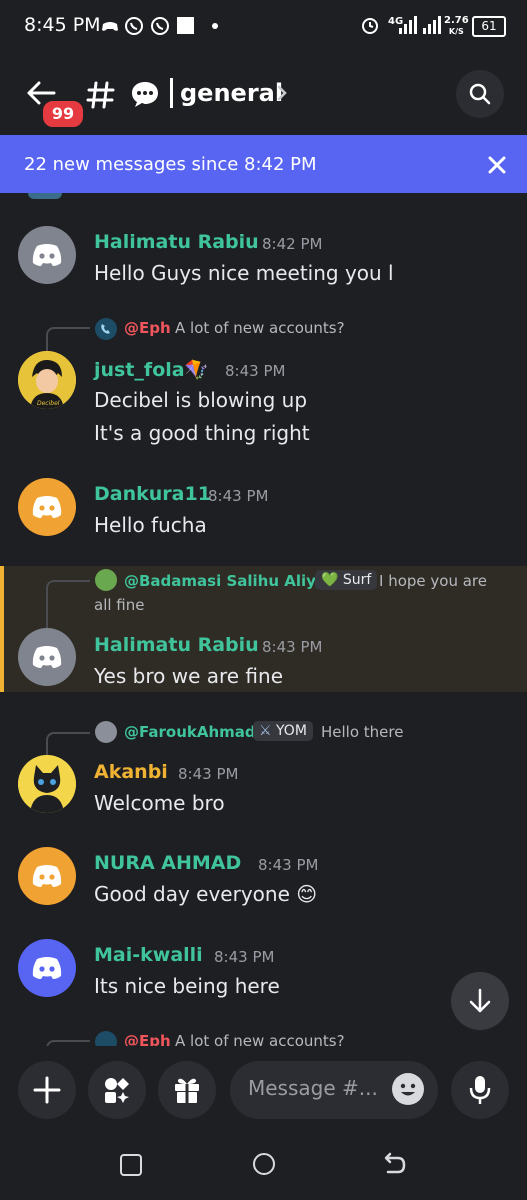 Image resolution: width=527 pixels, height=1200 pixels. What do you see at coordinates (48, 403) in the screenshot?
I see `svg-text: Decibel` at bounding box center [48, 403].